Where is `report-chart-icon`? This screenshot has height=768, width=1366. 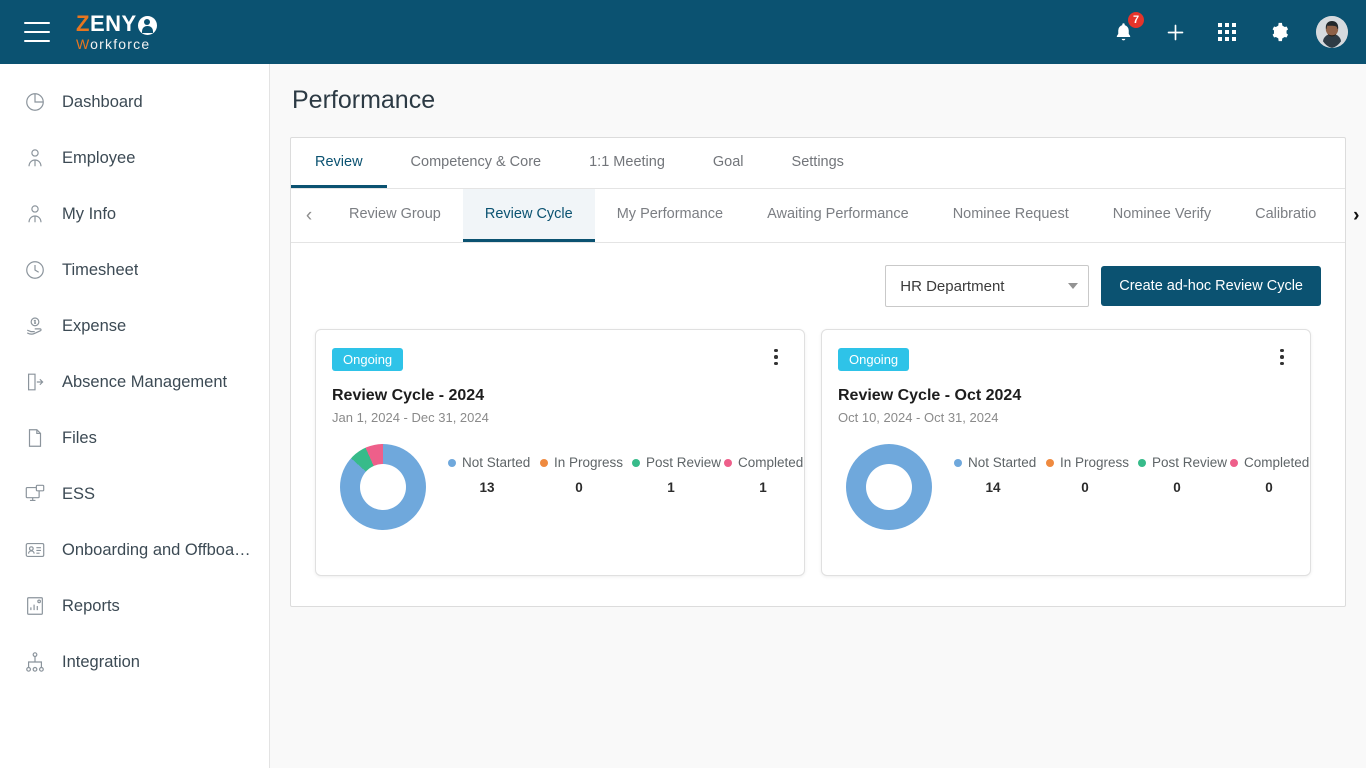 report-chart-icon is located at coordinates (35, 606).